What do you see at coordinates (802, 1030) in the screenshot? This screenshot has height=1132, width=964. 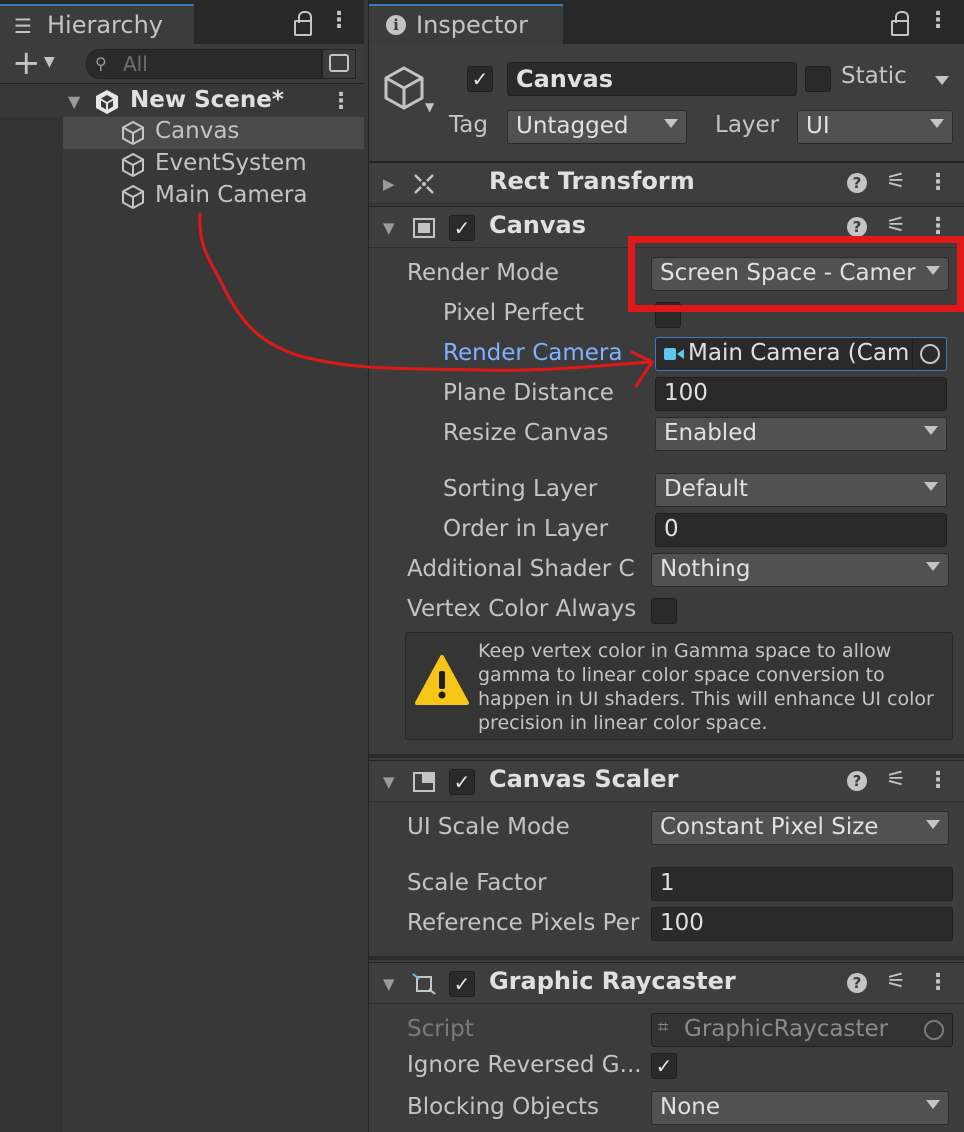 I see `script-field: ⌗ GraphicRaycaster` at bounding box center [802, 1030].